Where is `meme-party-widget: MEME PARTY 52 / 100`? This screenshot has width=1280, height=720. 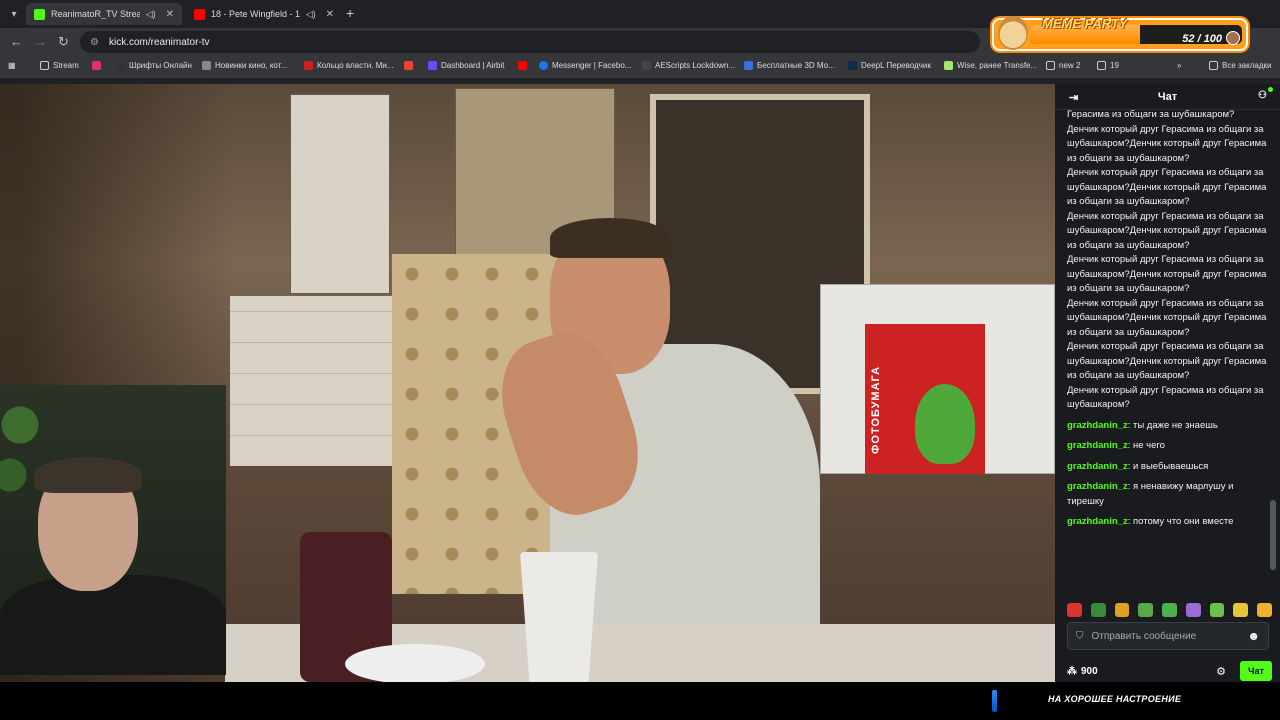 meme-party-widget: MEME PARTY 52 / 100 is located at coordinates (1120, 33).